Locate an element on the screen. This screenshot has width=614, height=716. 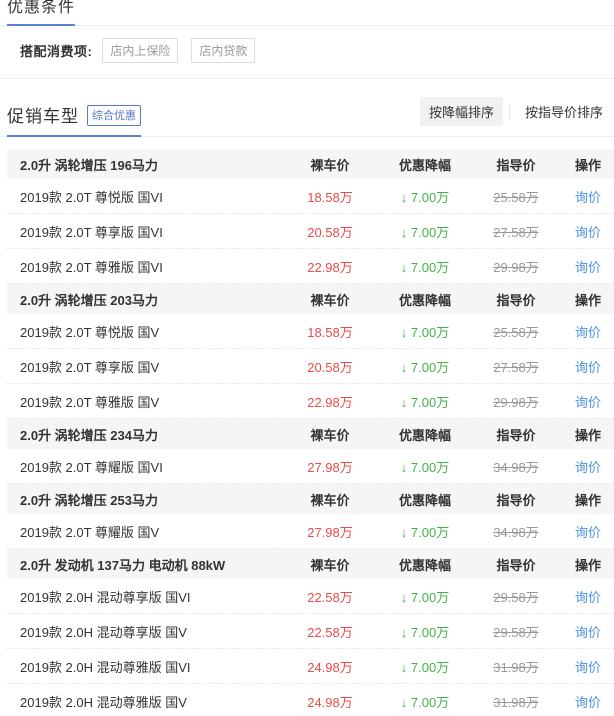
guide-price: 29.58万 is located at coordinates (516, 632).